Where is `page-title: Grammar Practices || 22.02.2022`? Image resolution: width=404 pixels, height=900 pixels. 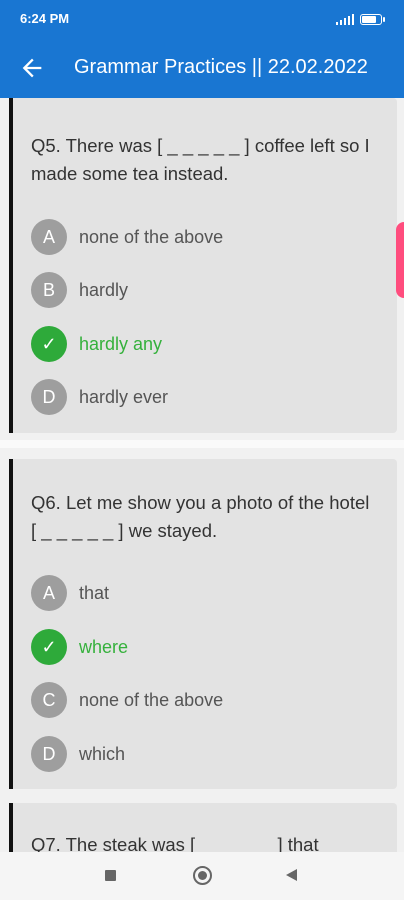
page-title: Grammar Practices || 22.02.2022 is located at coordinates (221, 67).